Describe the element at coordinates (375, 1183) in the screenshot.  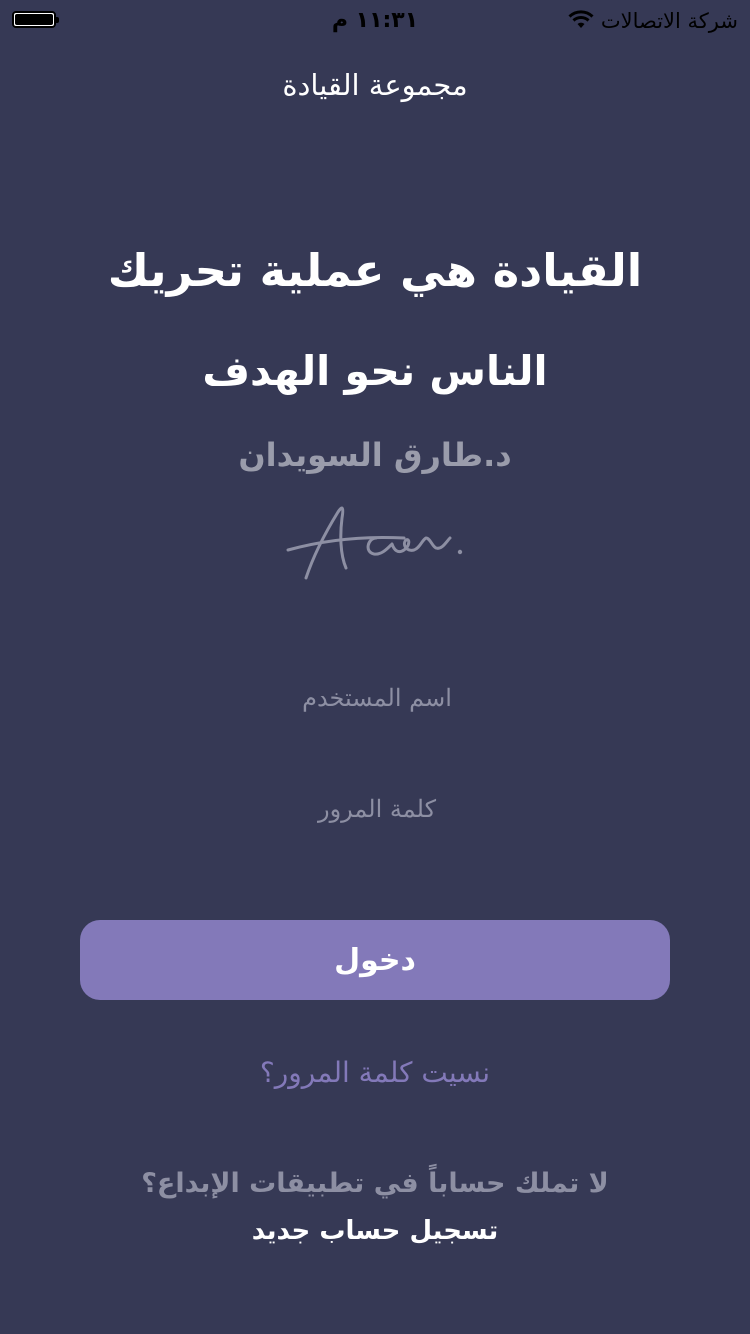
I see `no-account-text: لا تملك حساباً في تطبيقات الإبداع؟` at that location.